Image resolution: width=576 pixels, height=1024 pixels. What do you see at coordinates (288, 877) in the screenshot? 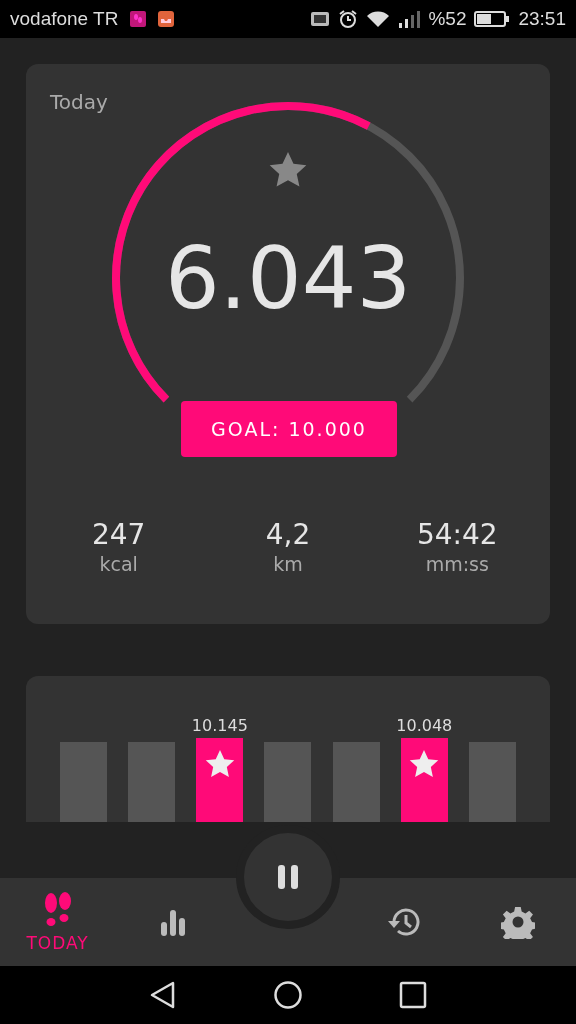
I see `pause-icon` at bounding box center [288, 877].